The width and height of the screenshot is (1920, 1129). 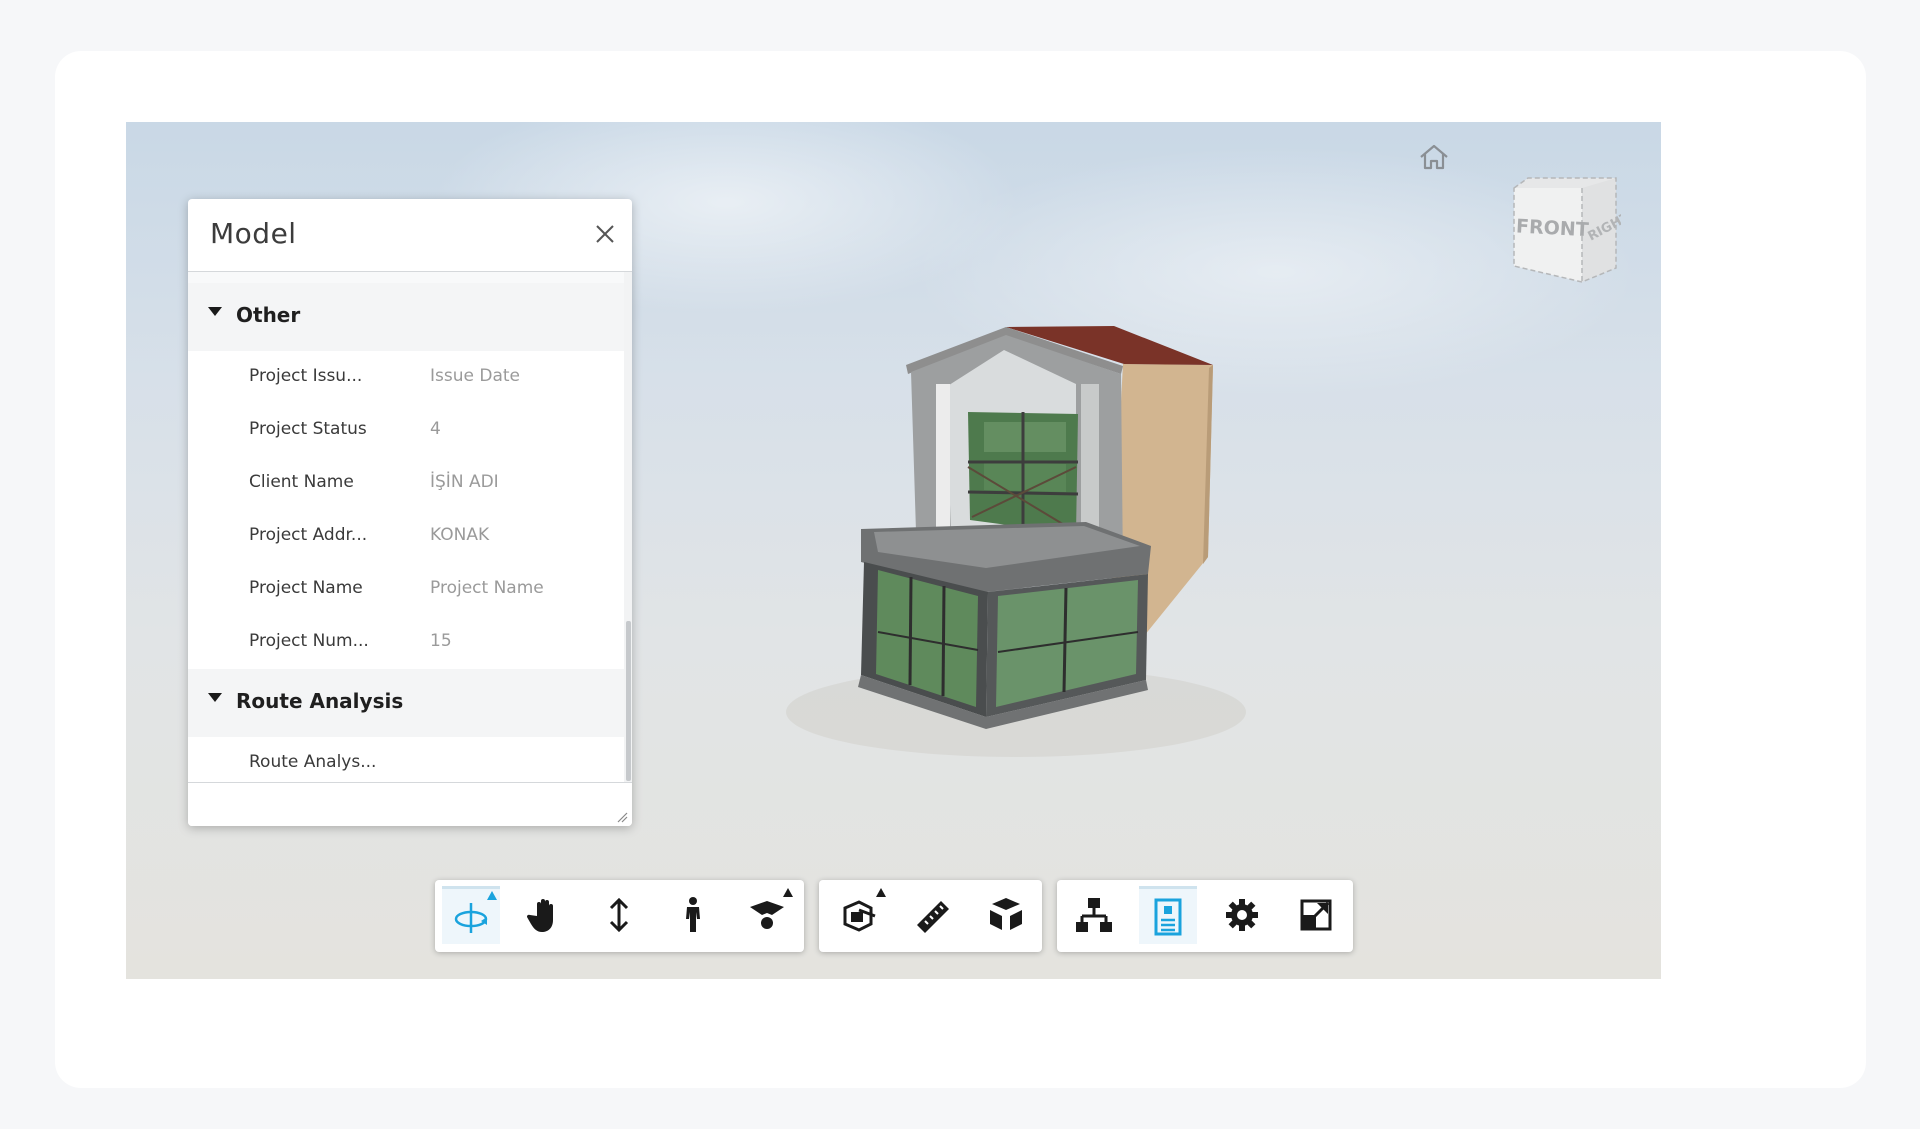 I want to click on group-header-other: Other, so click(x=406, y=317).